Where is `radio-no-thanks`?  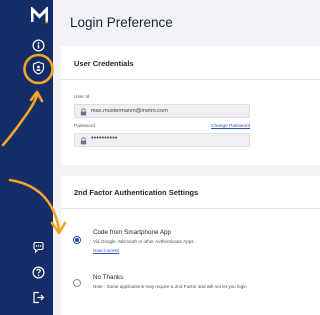
radio-no-thanks is located at coordinates (77, 283).